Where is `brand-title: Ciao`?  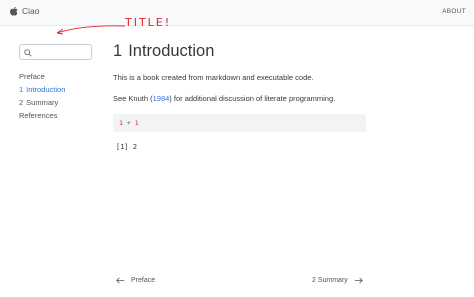 brand-title: Ciao is located at coordinates (31, 11).